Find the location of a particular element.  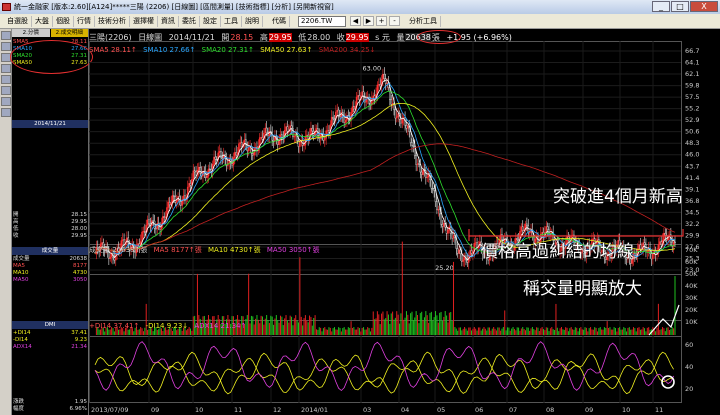

menu-info: 資訊 is located at coordinates (168, 21).